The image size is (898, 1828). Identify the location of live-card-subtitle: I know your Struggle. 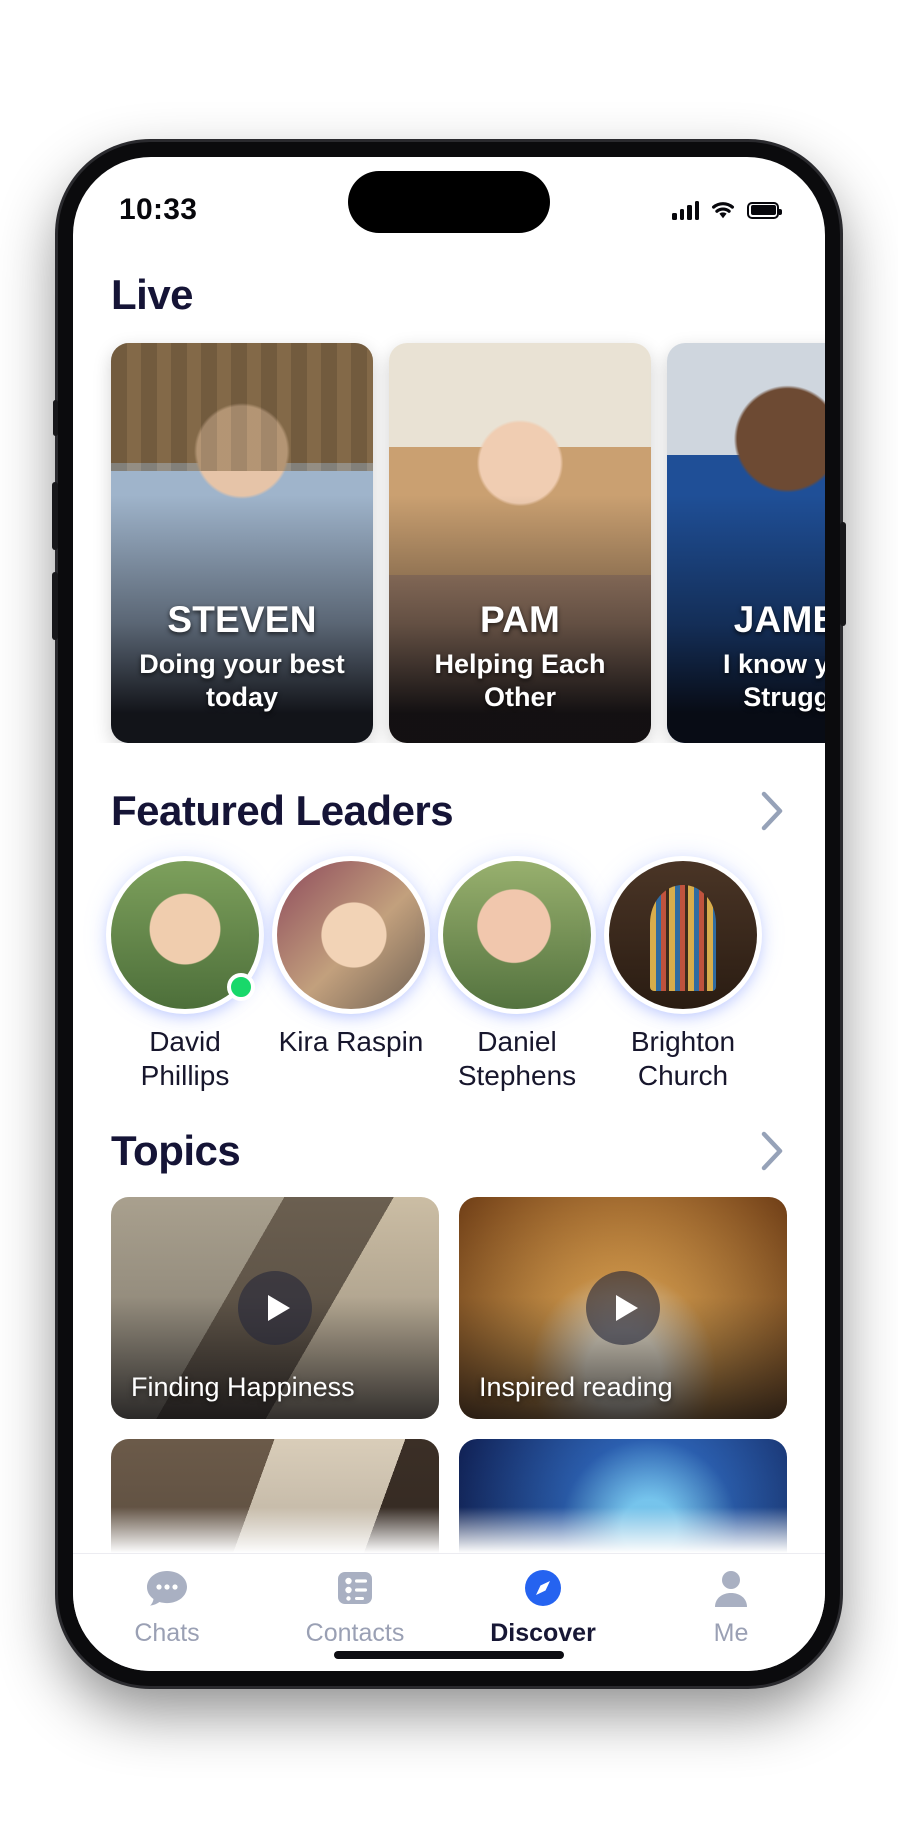
(773, 680).